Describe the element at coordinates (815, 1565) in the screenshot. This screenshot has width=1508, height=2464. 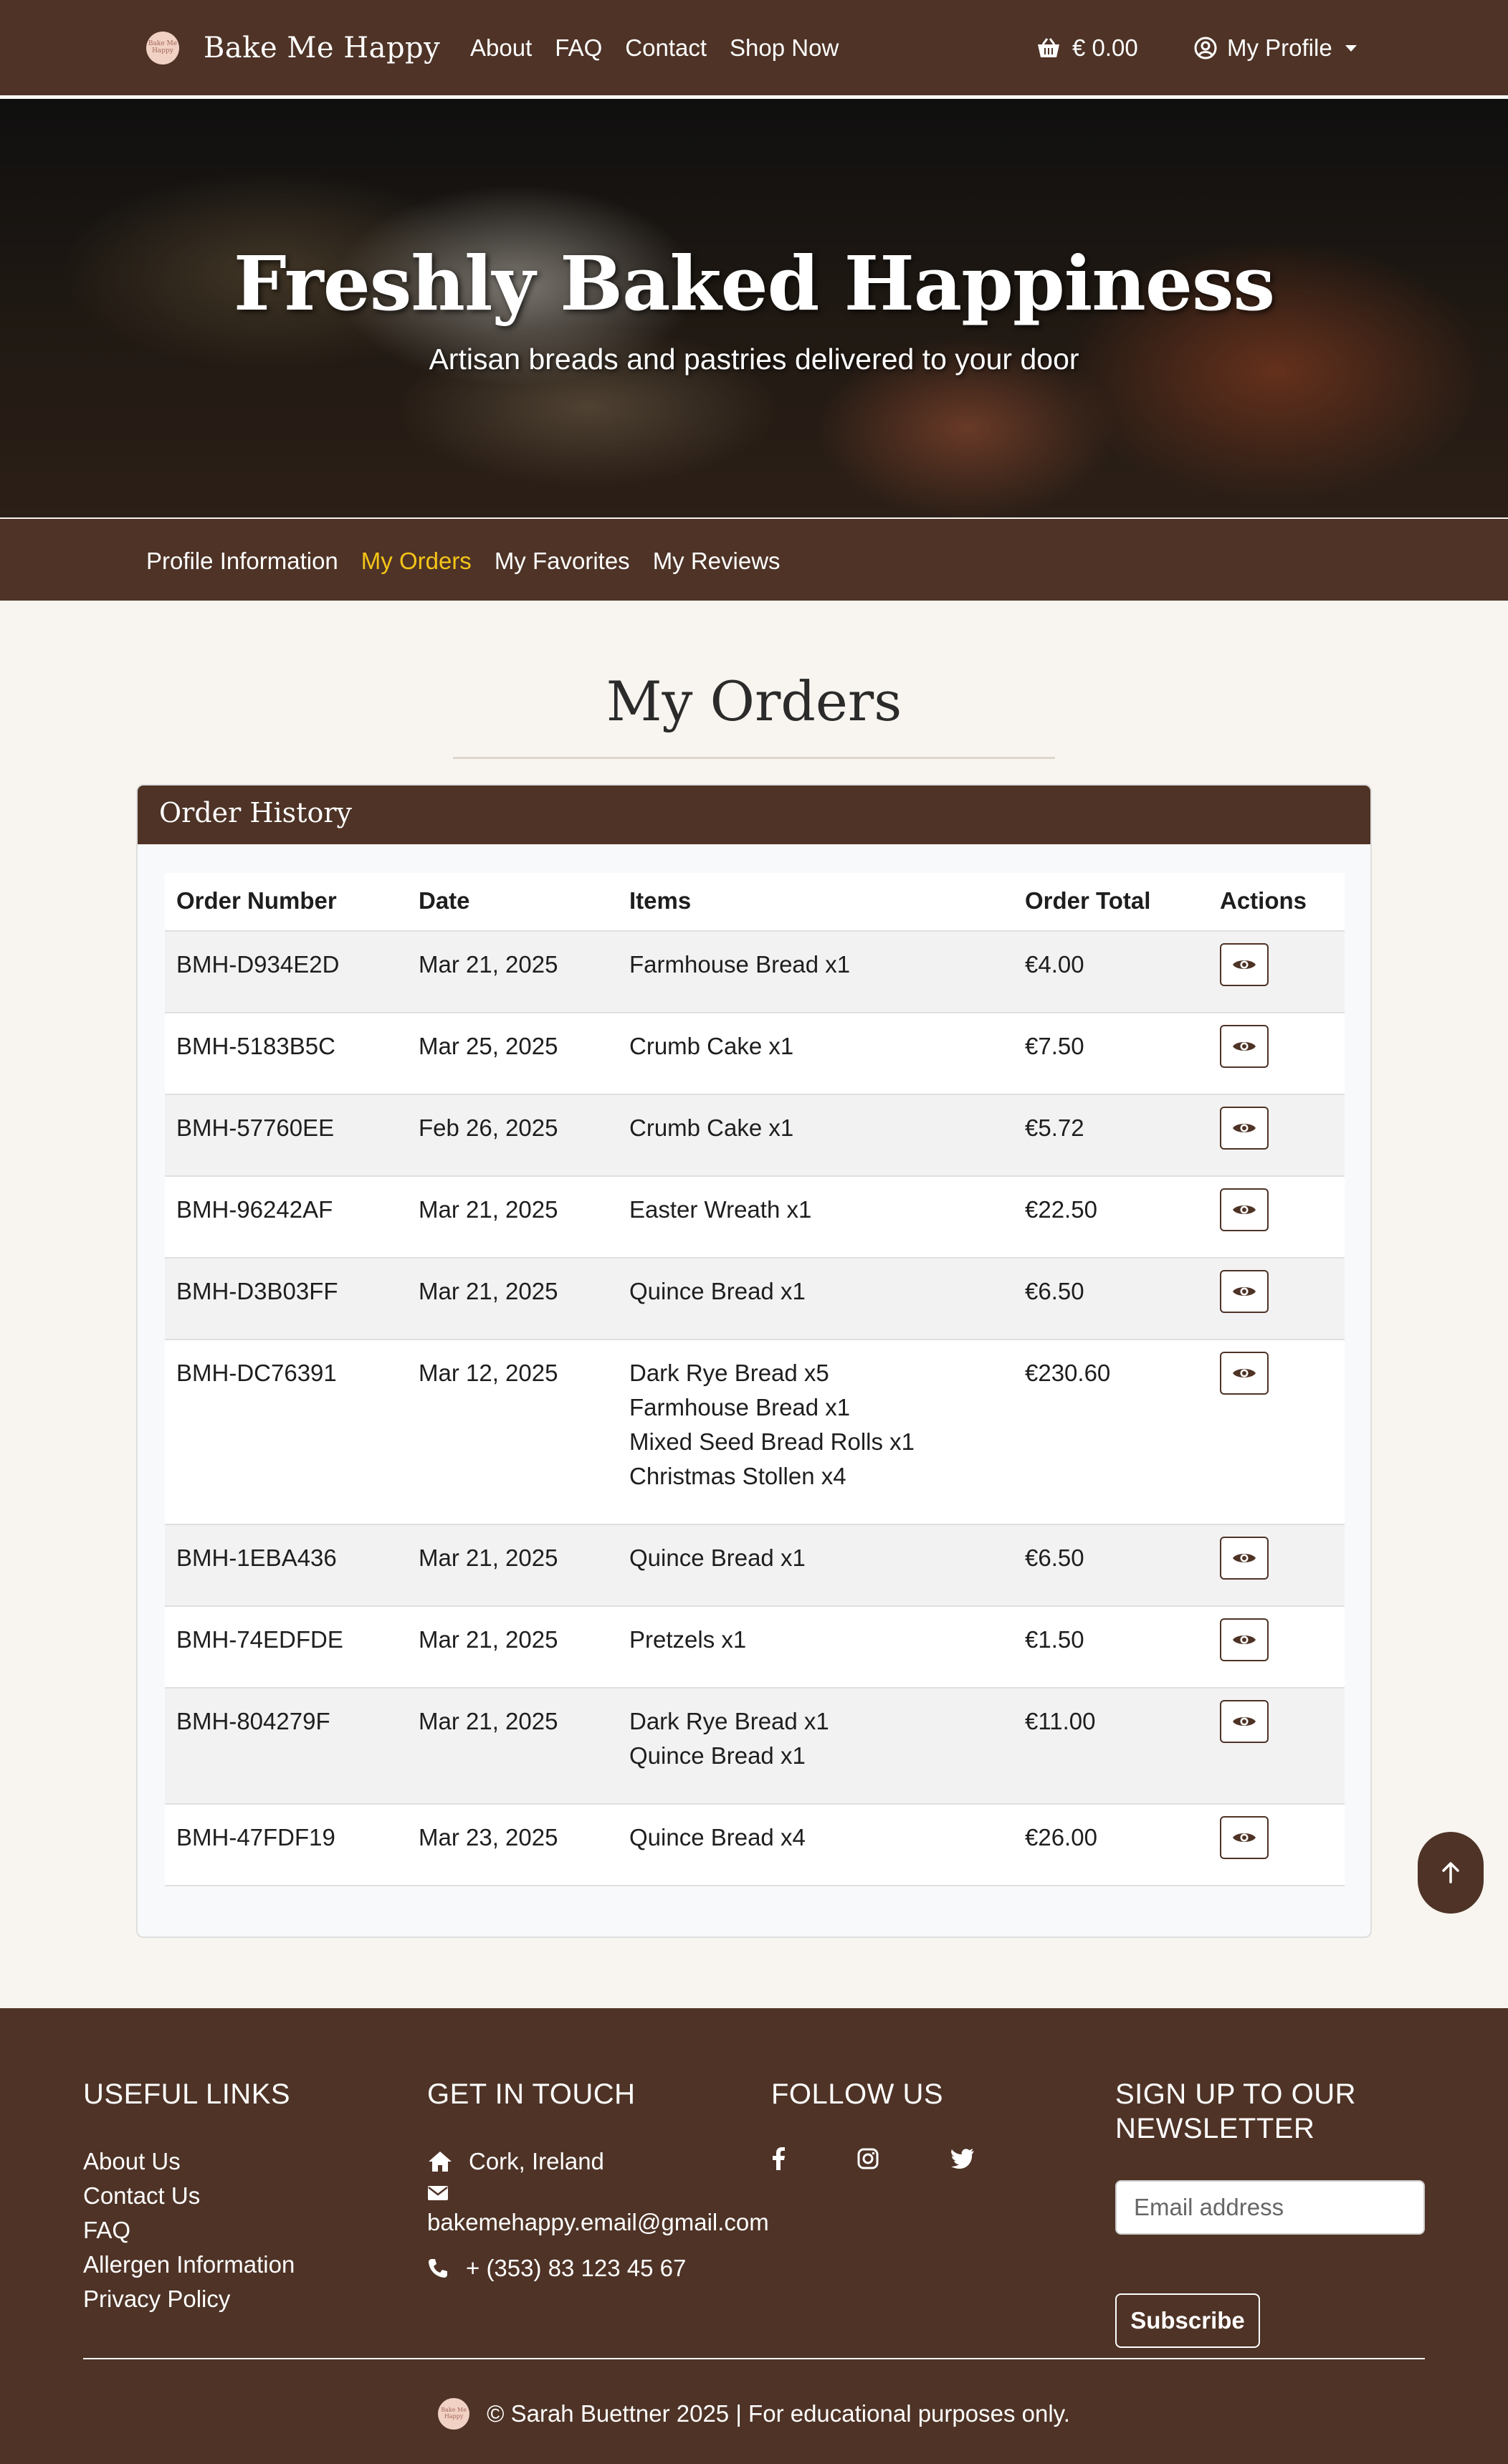
I see `order-items-cell: Quince Bread x1` at that location.